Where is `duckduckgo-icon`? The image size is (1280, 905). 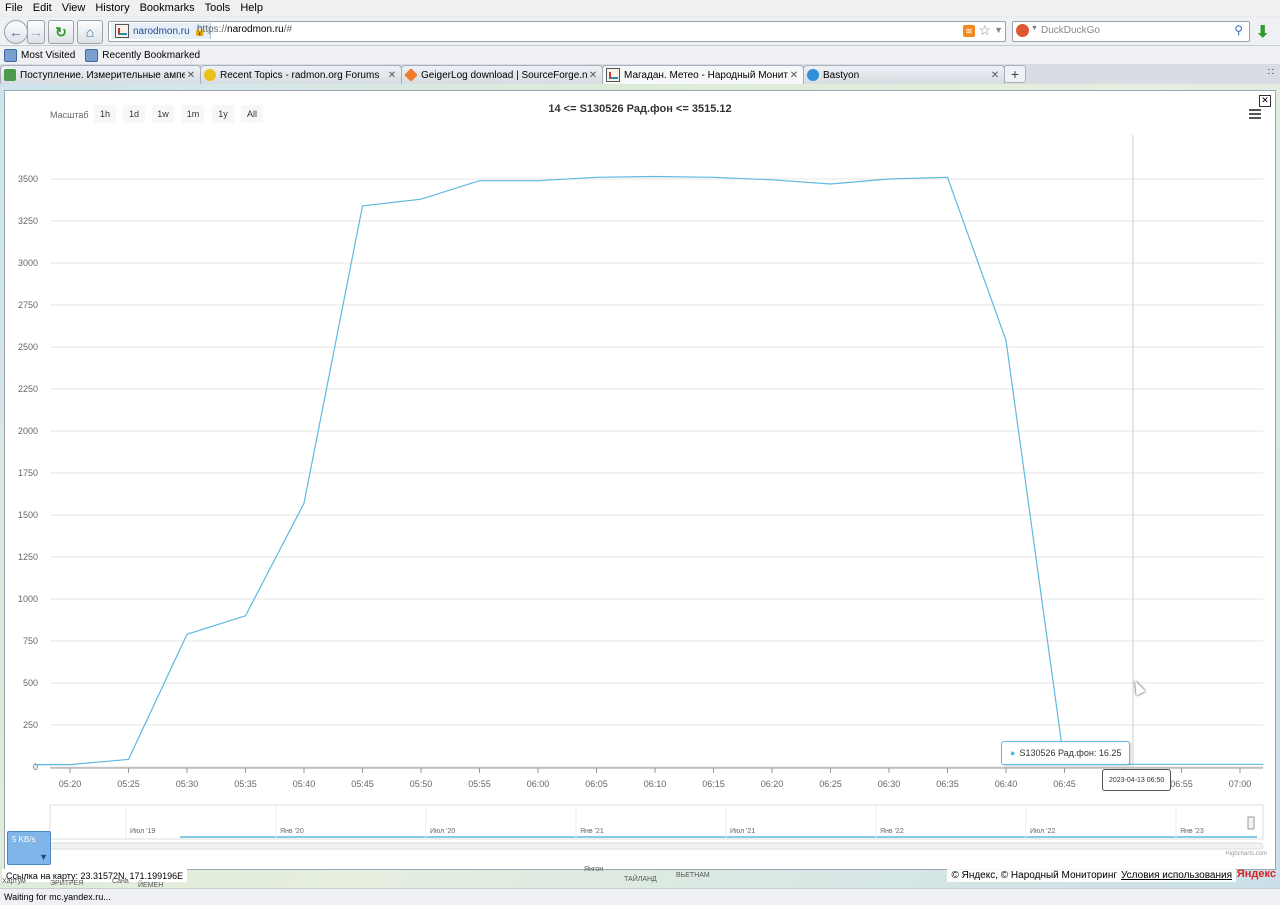
duckduckgo-icon is located at coordinates (1022, 30).